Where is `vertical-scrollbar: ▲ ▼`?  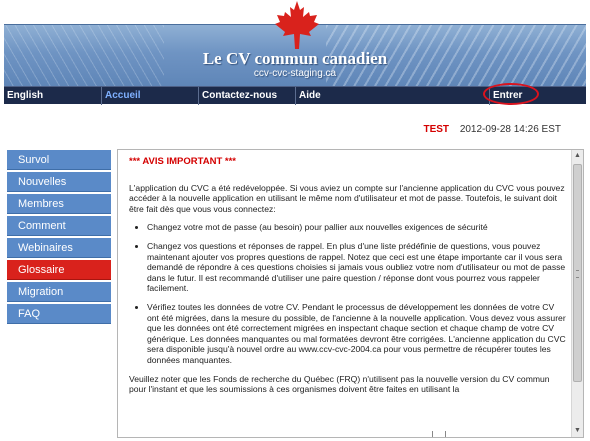 vertical-scrollbar: ▲ ▼ is located at coordinates (577, 293).